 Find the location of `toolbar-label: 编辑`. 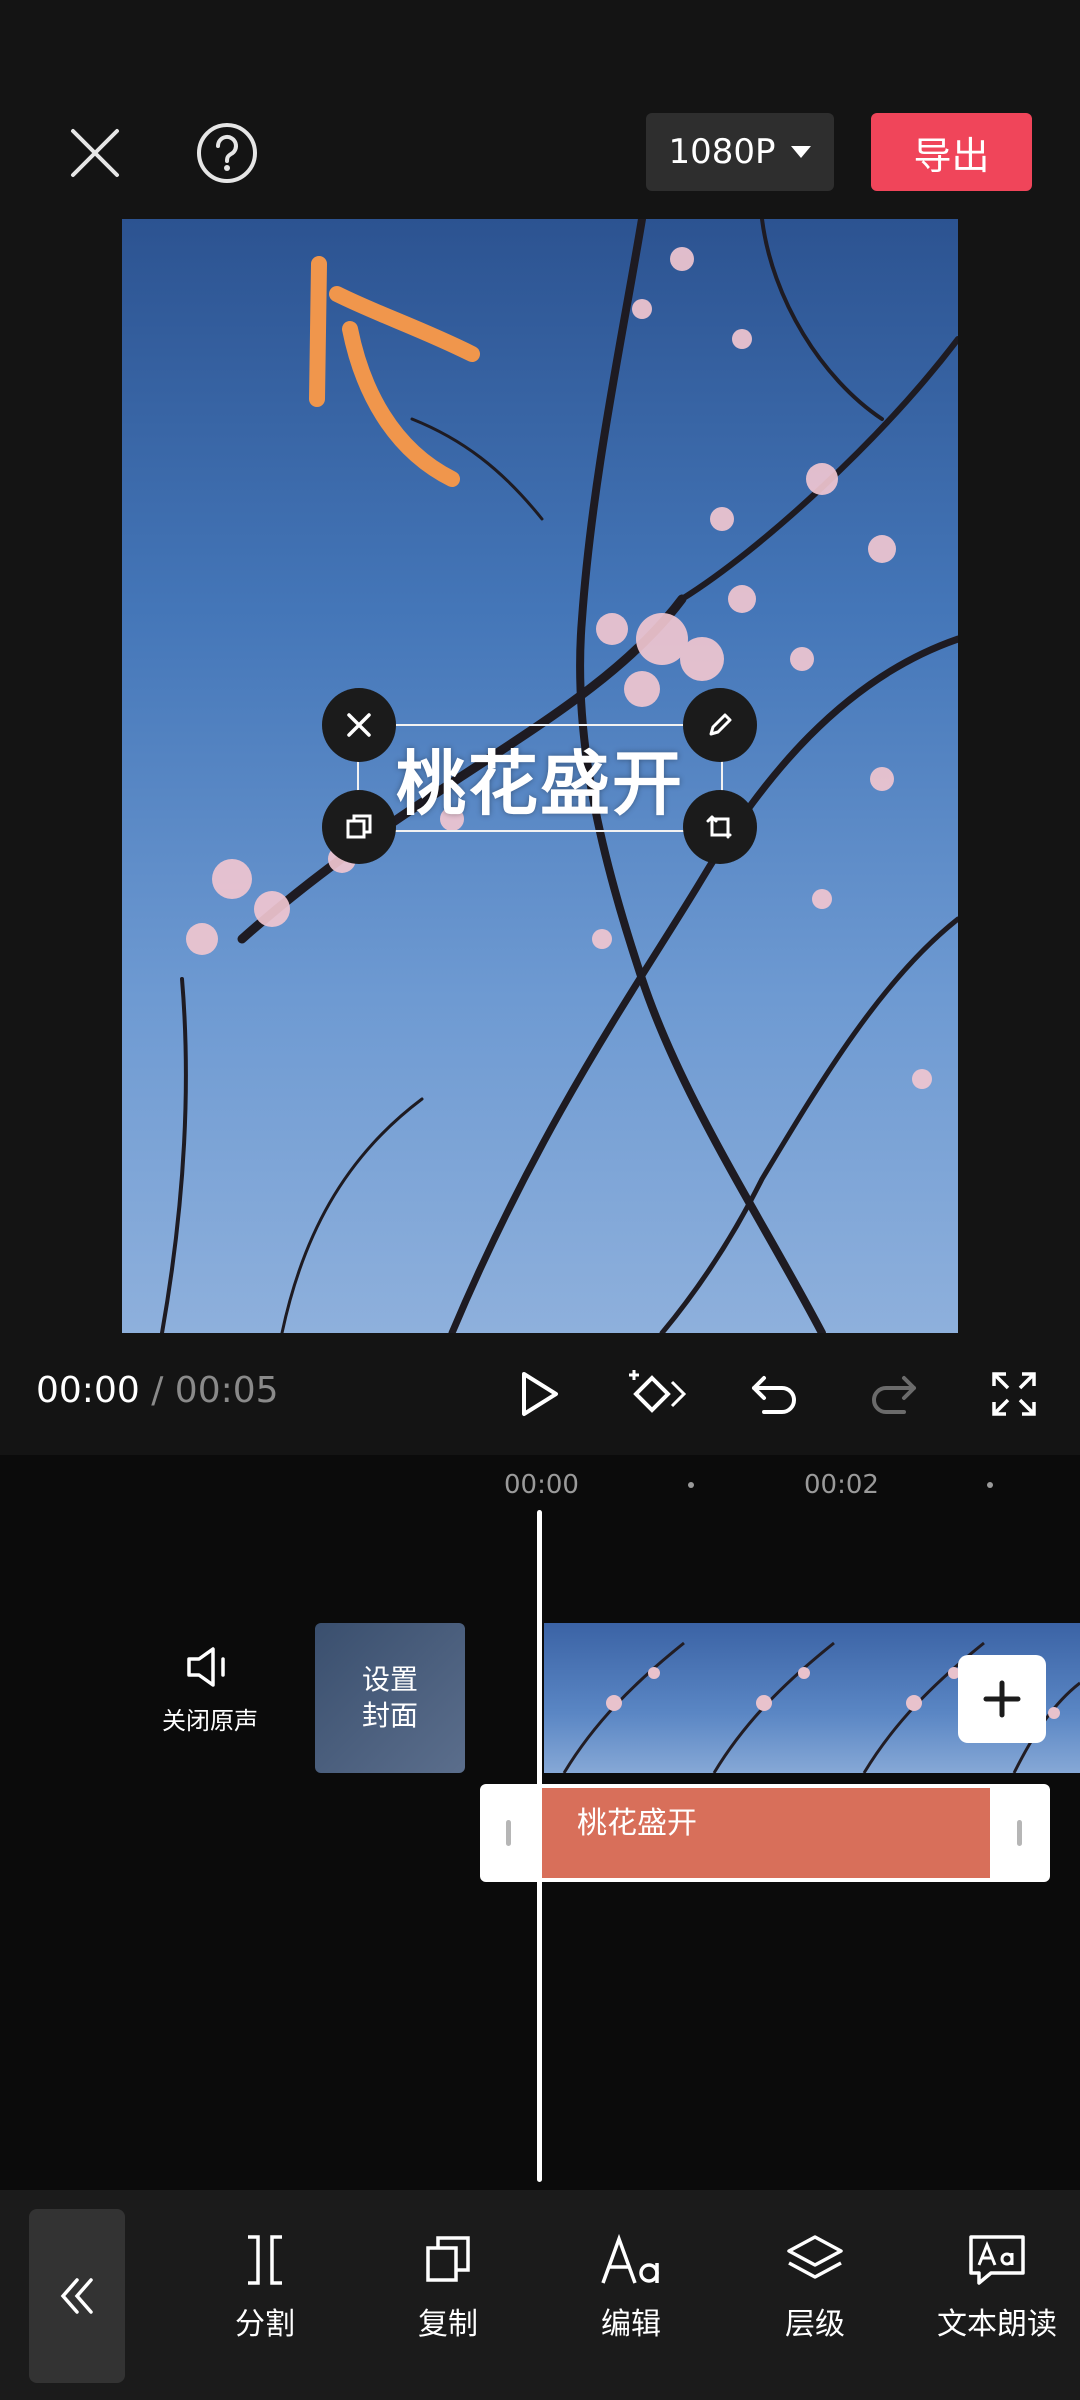

toolbar-label: 编辑 is located at coordinates (631, 2324).